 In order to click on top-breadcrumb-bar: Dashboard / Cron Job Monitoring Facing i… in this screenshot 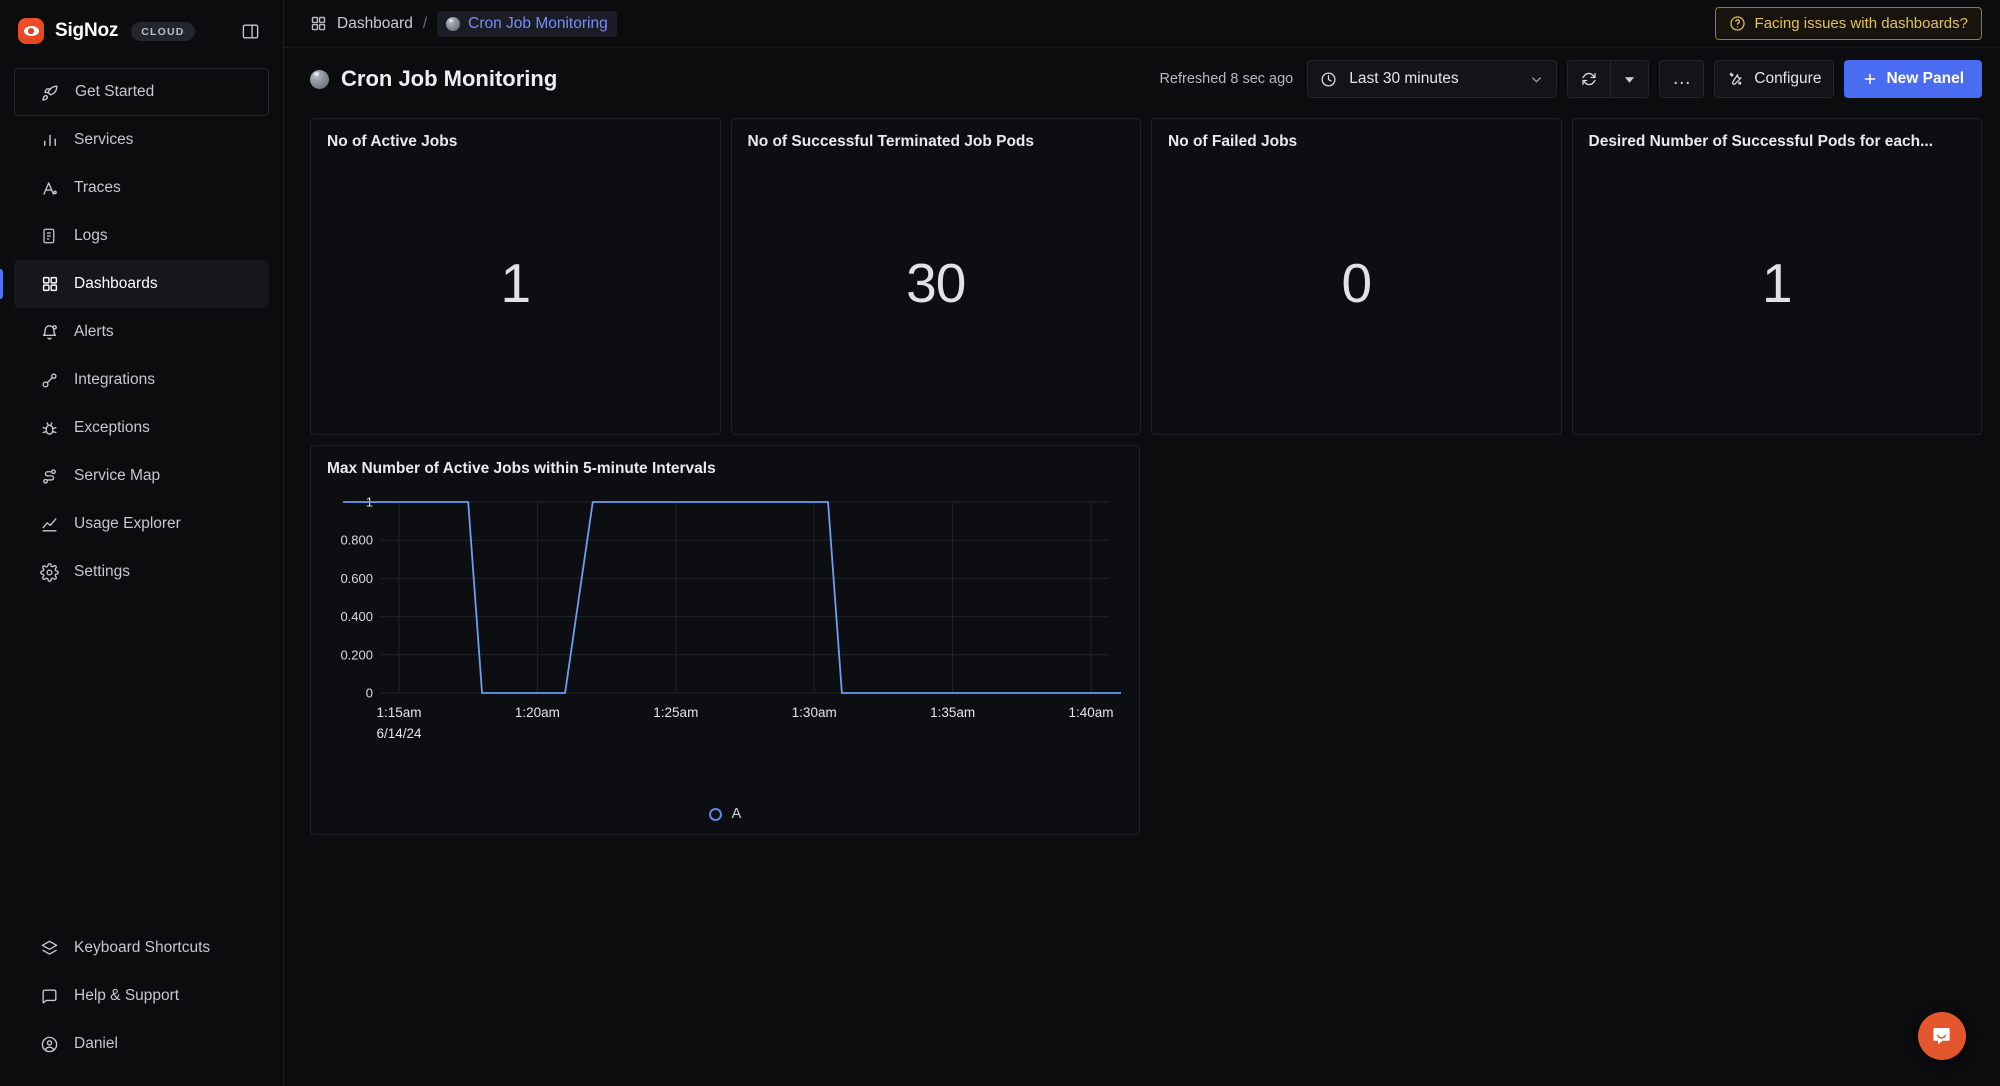, I will do `click(1142, 24)`.